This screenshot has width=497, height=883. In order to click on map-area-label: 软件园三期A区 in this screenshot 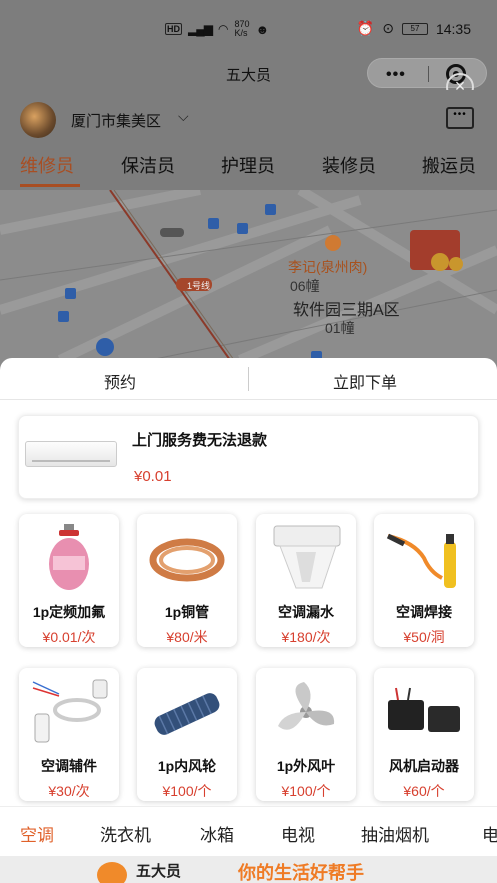, I will do `click(346, 310)`.